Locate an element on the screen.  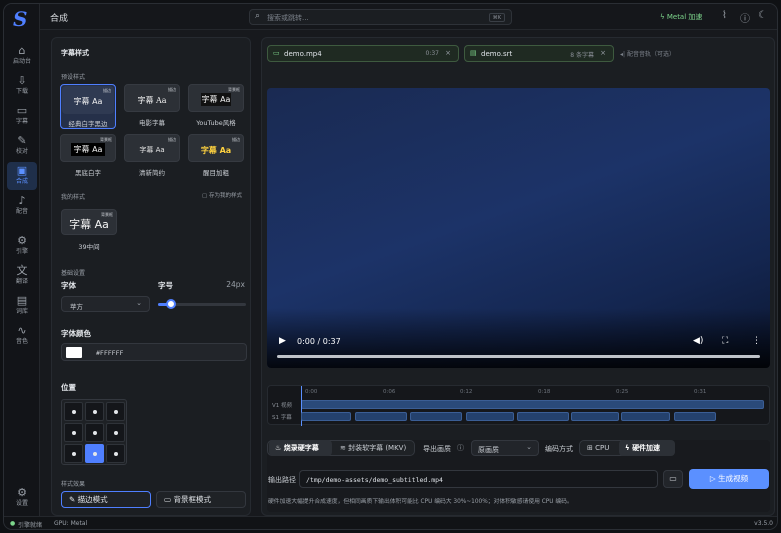
position-middle-center is located at coordinates (94, 432).